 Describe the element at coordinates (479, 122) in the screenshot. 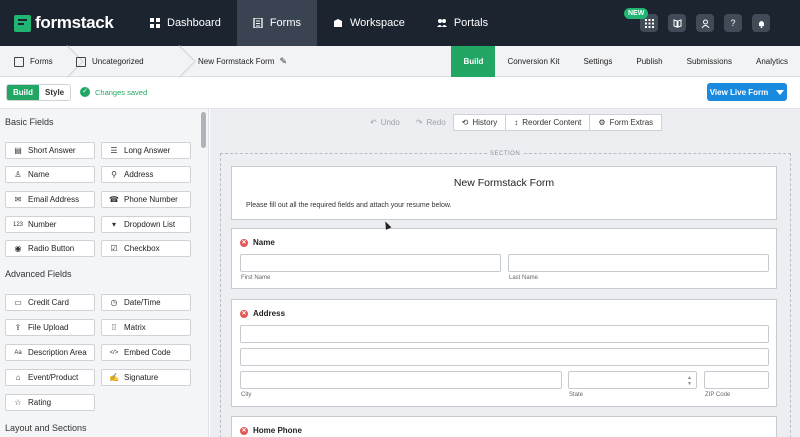

I see `history-button: ⟲ History` at that location.